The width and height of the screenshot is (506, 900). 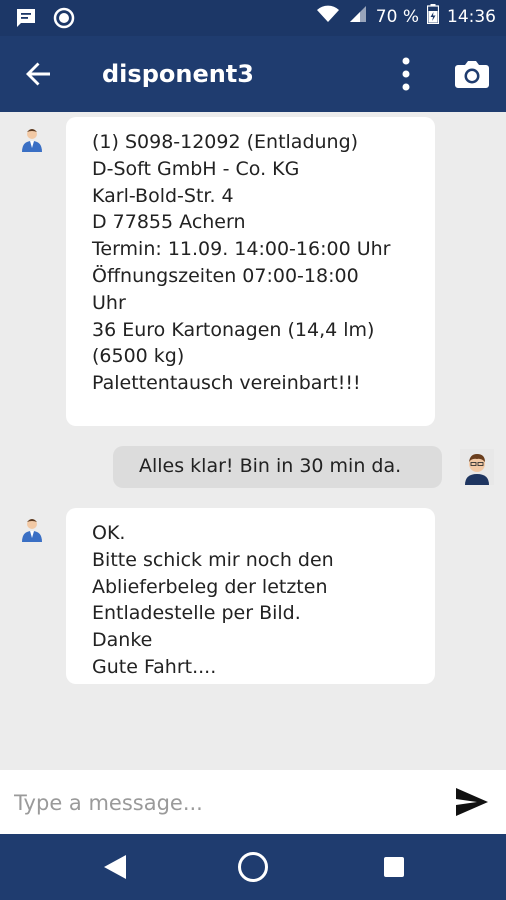 I want to click on back-arrow-icon, so click(x=38, y=74).